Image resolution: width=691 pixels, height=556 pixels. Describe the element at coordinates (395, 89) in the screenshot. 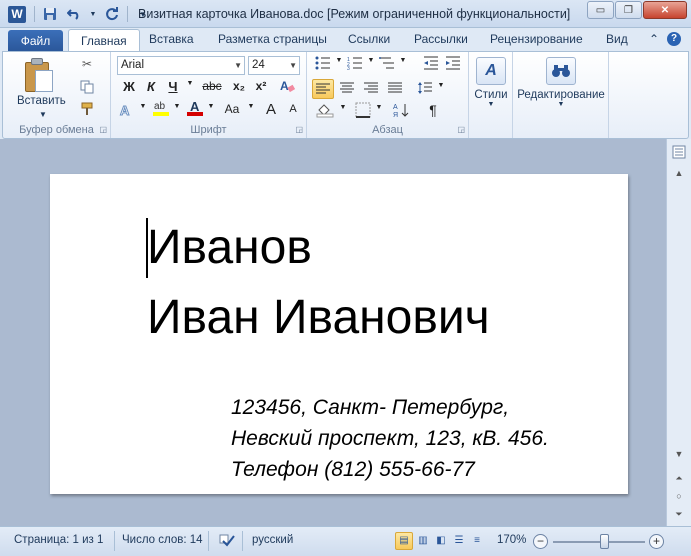

I see `justify-icon` at that location.